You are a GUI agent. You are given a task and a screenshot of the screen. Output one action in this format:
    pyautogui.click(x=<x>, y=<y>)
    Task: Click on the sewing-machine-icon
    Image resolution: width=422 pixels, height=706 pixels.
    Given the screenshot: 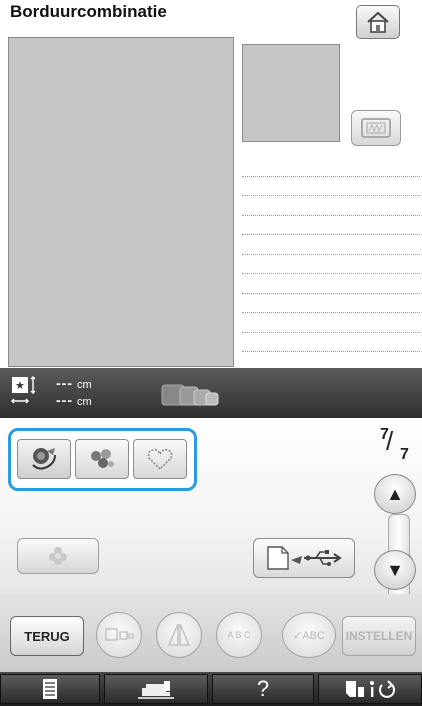 What is the action you would take?
    pyautogui.click(x=156, y=690)
    